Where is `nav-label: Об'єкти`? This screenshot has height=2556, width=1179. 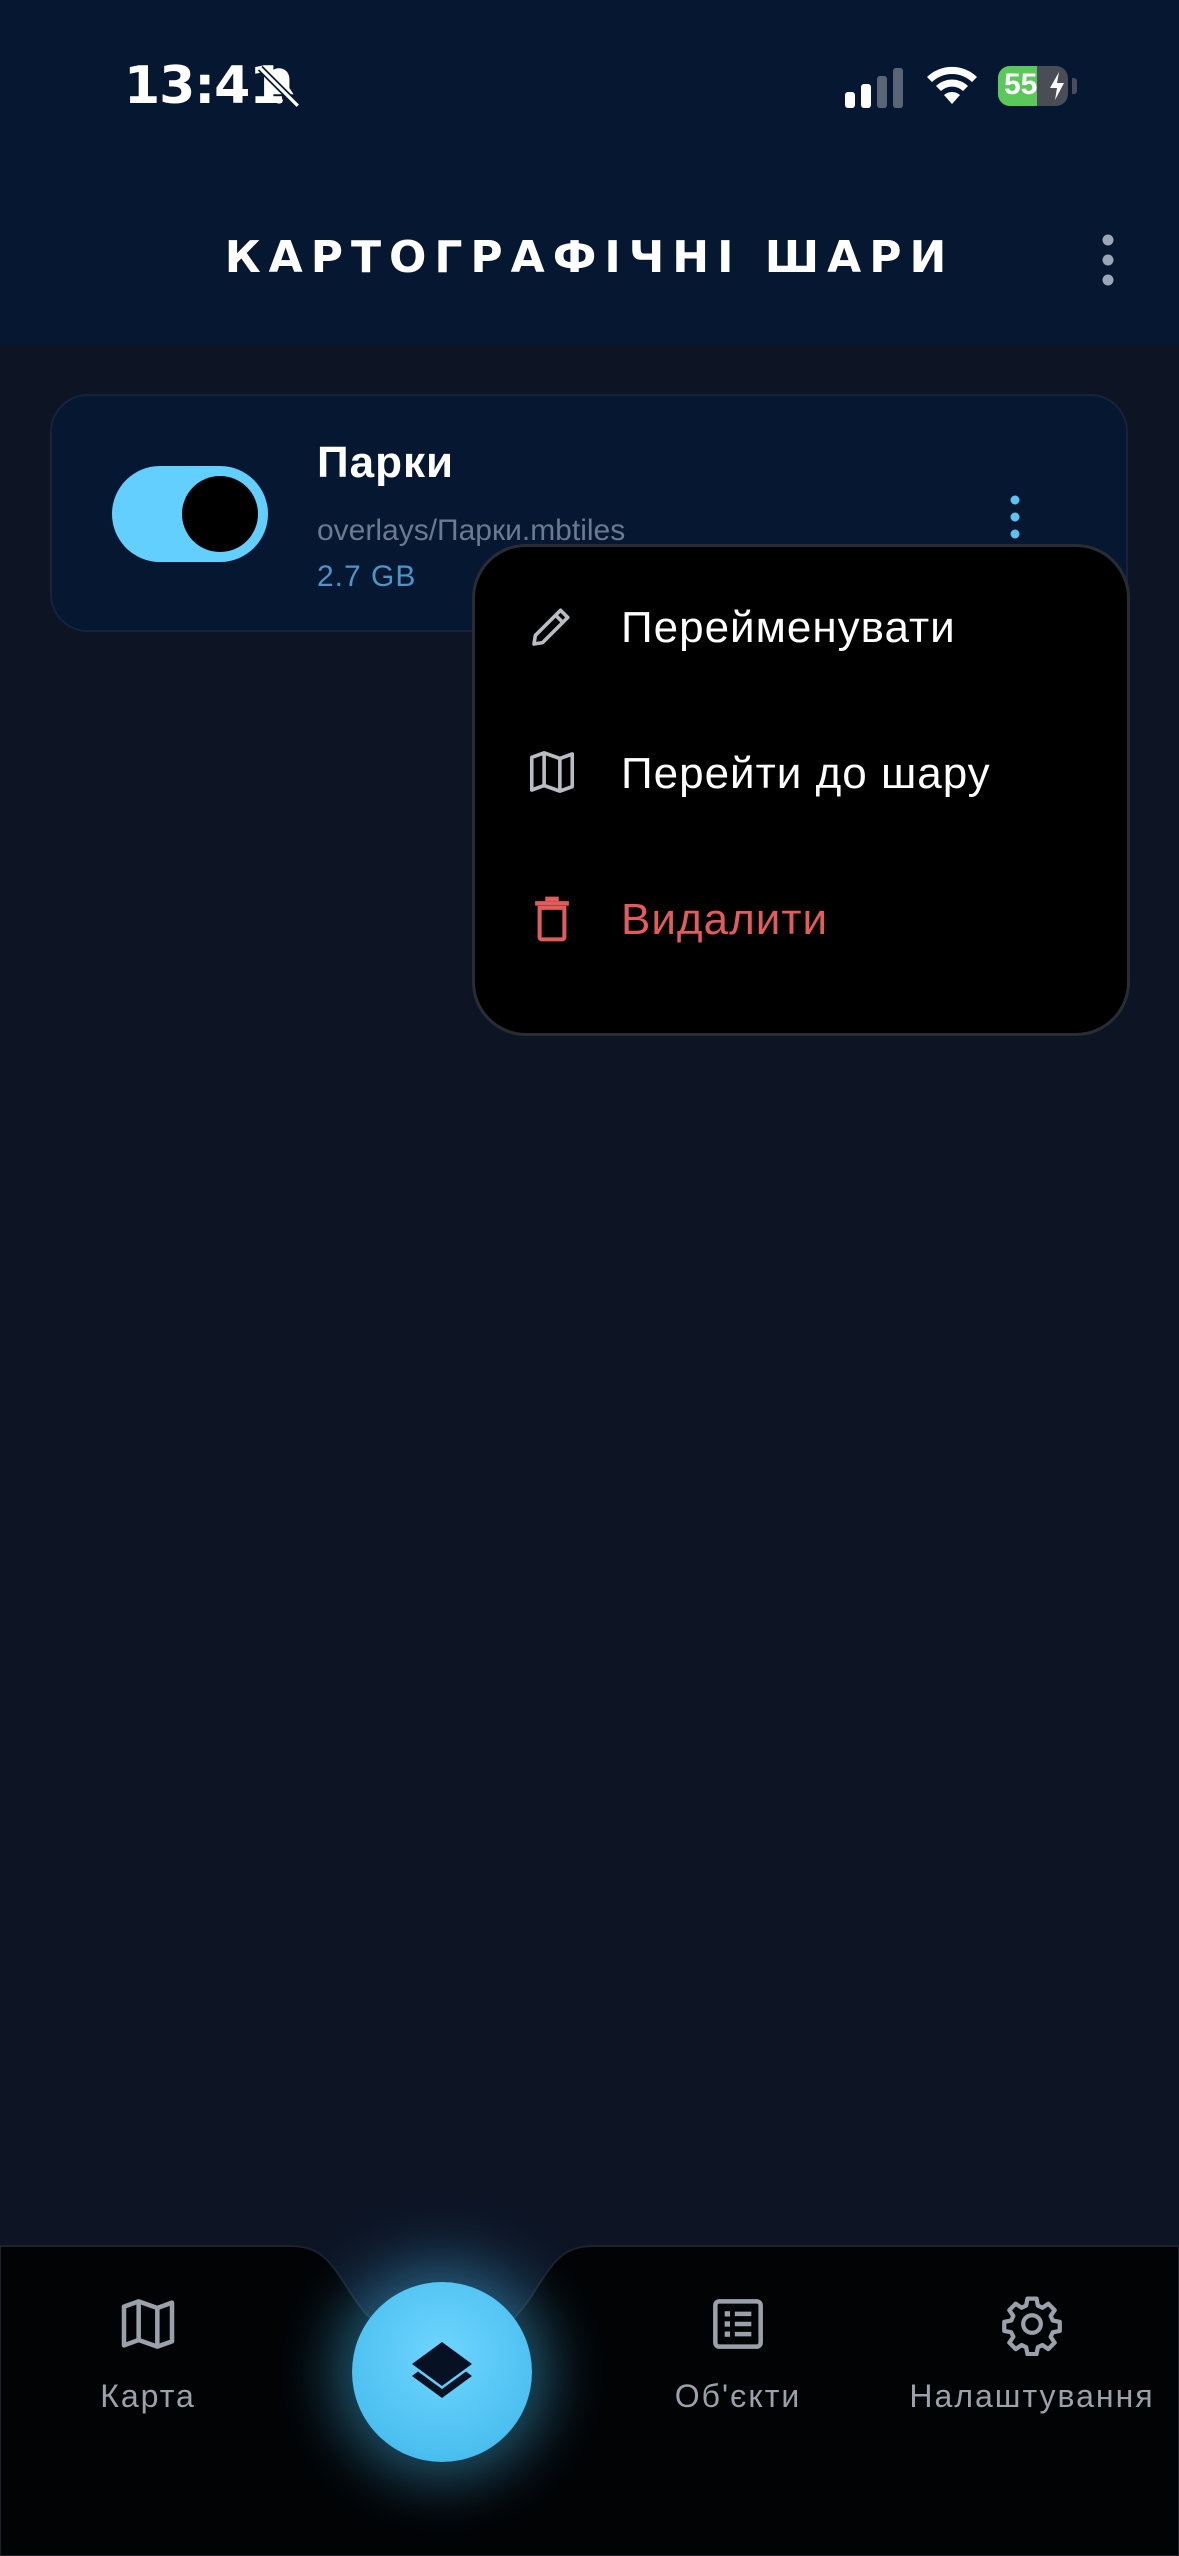 nav-label: Об'єкти is located at coordinates (738, 2396).